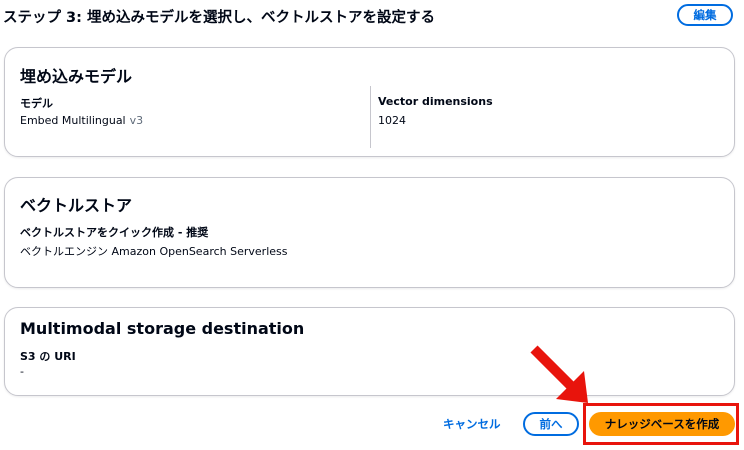 The image size is (744, 450). I want to click on card-title-multimodal-storage: Multimodal storage destination, so click(162, 328).